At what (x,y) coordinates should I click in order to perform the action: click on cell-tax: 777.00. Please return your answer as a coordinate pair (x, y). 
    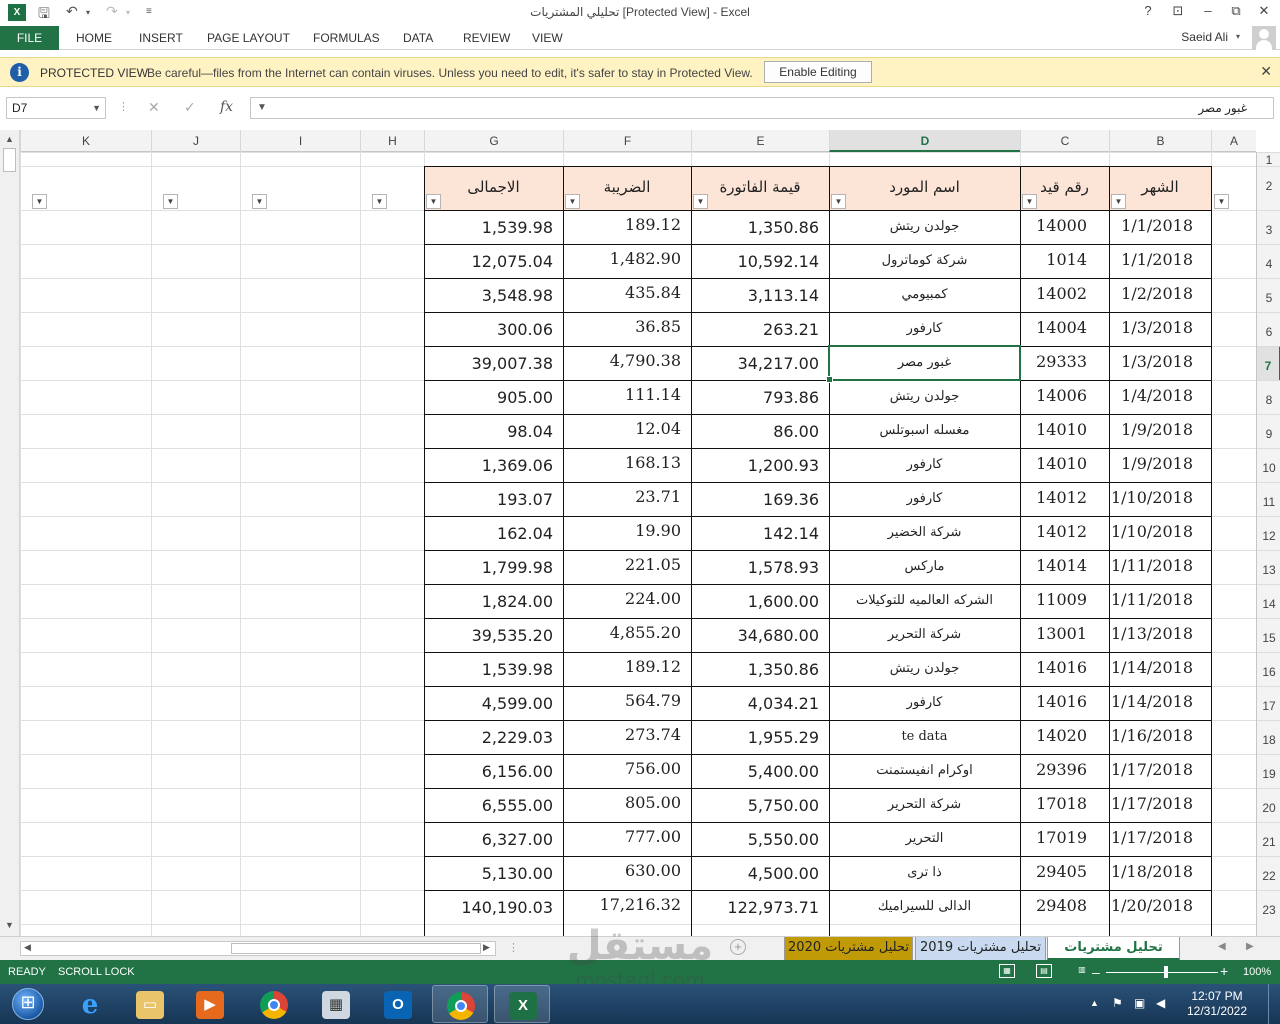
    Looking at the image, I should click on (627, 836).